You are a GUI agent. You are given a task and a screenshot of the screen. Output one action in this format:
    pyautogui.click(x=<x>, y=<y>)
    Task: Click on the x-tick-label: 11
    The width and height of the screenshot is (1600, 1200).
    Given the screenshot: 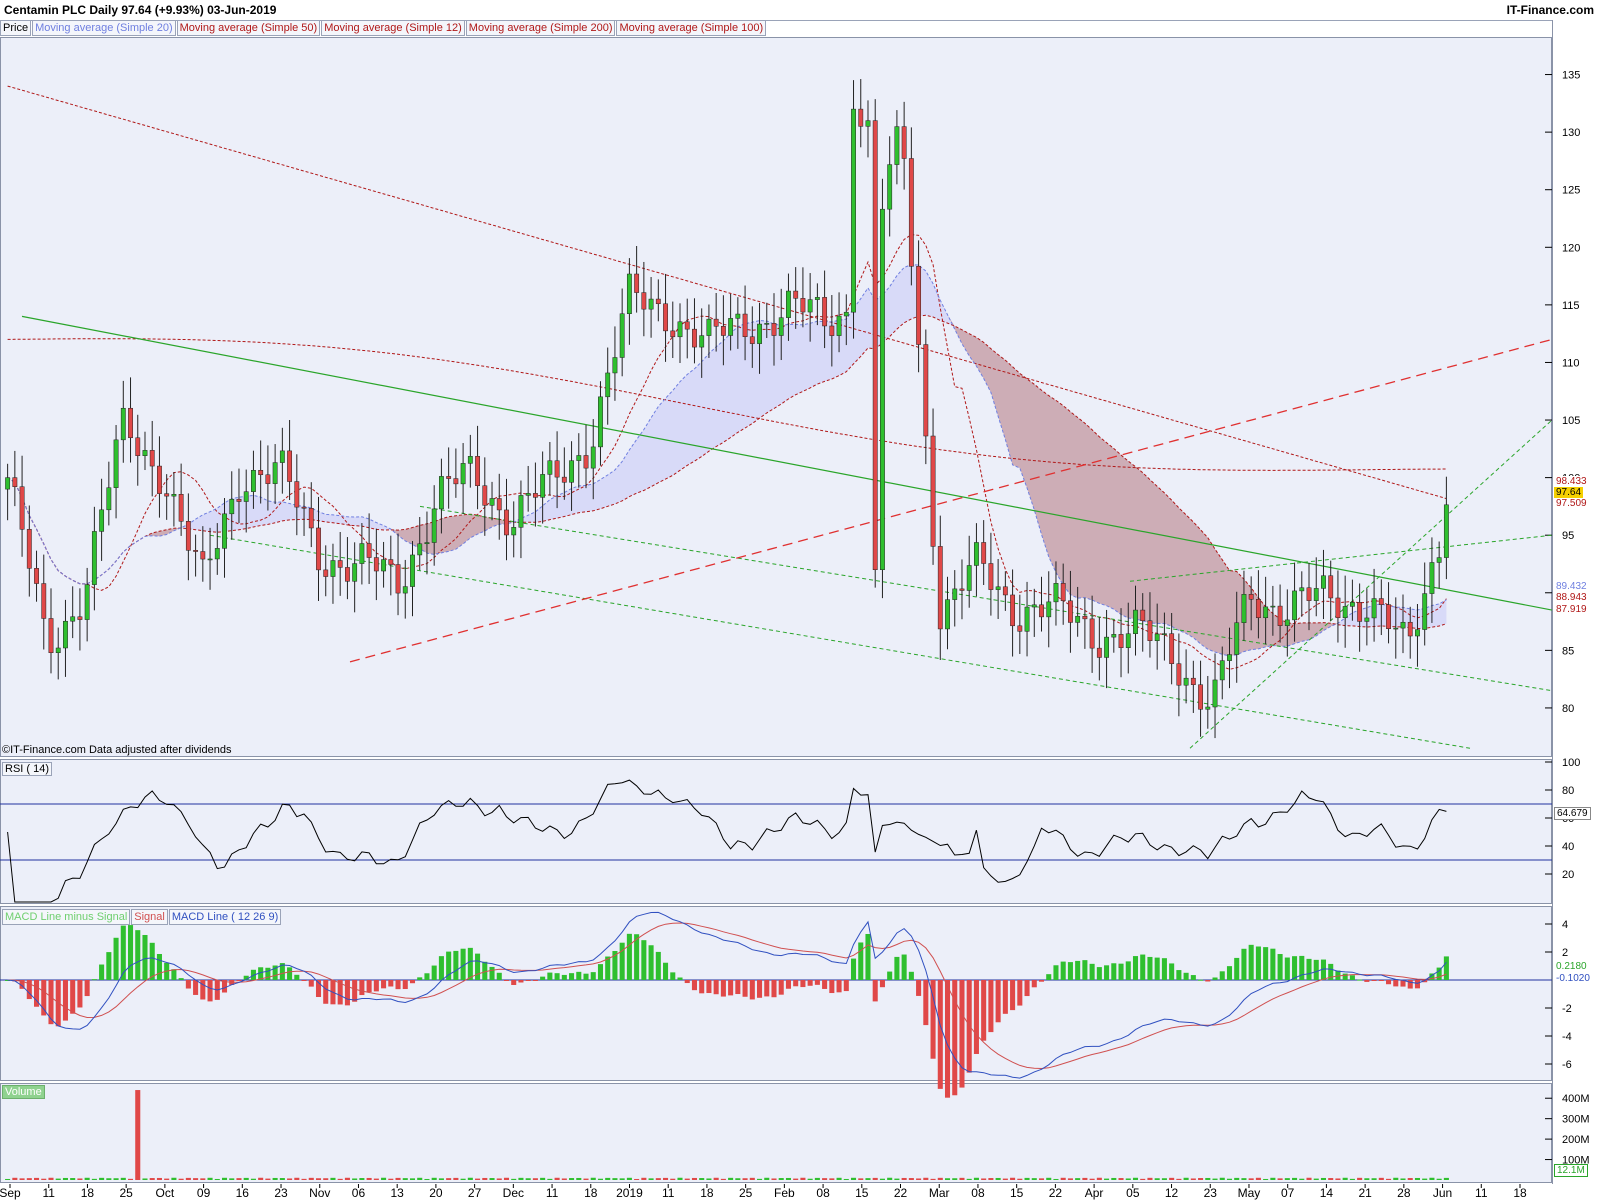 What is the action you would take?
    pyautogui.click(x=48, y=1193)
    